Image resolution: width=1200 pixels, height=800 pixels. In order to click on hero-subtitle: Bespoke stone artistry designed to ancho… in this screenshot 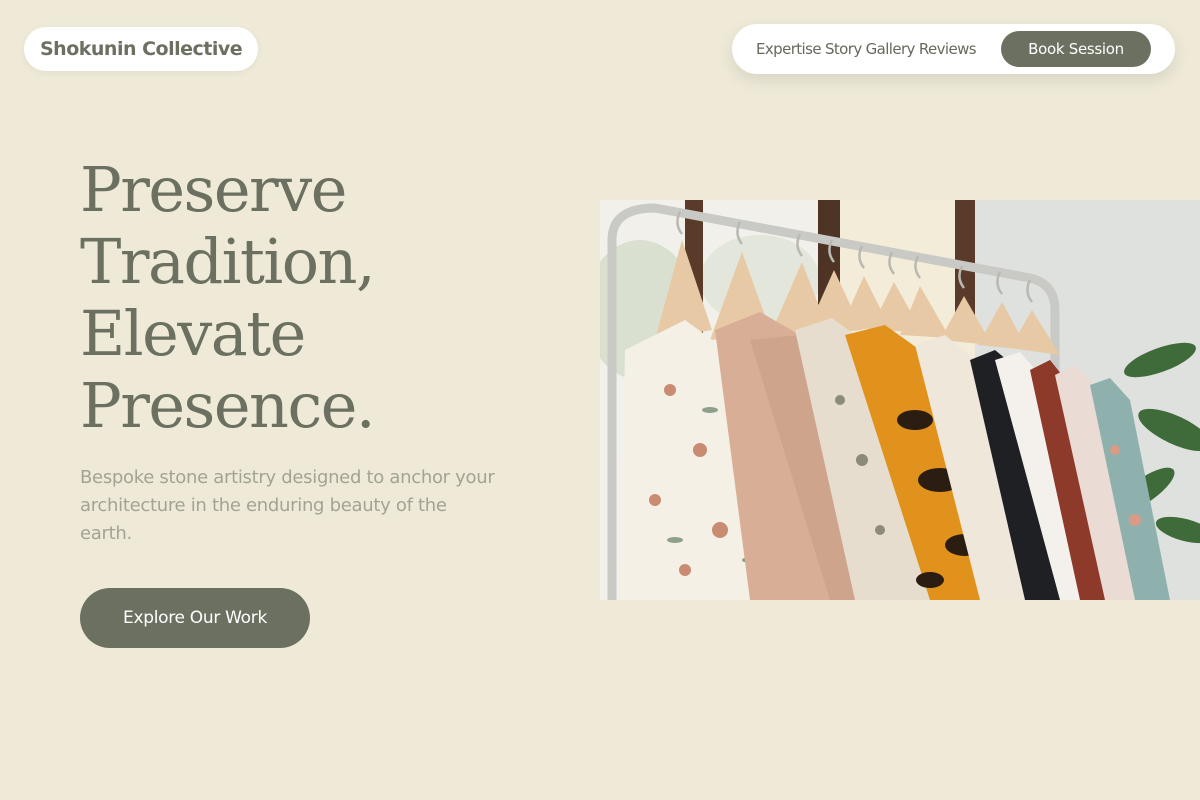, I will do `click(287, 505)`.